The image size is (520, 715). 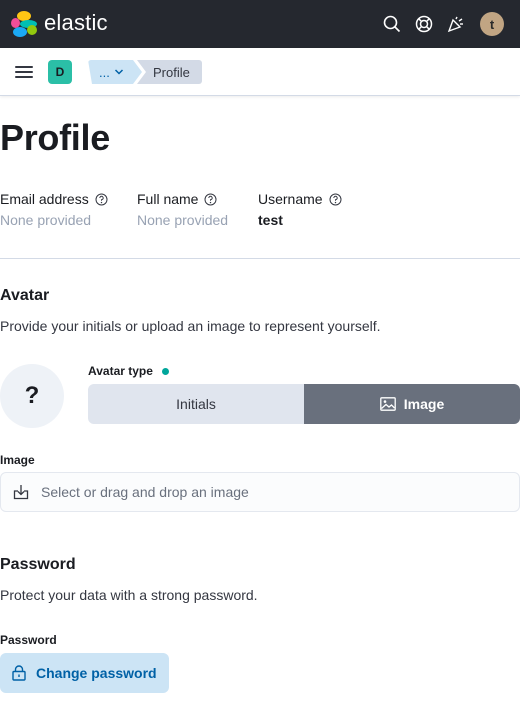 I want to click on file-picker-placeholder: Select or drag and drop an image, so click(x=145, y=492).